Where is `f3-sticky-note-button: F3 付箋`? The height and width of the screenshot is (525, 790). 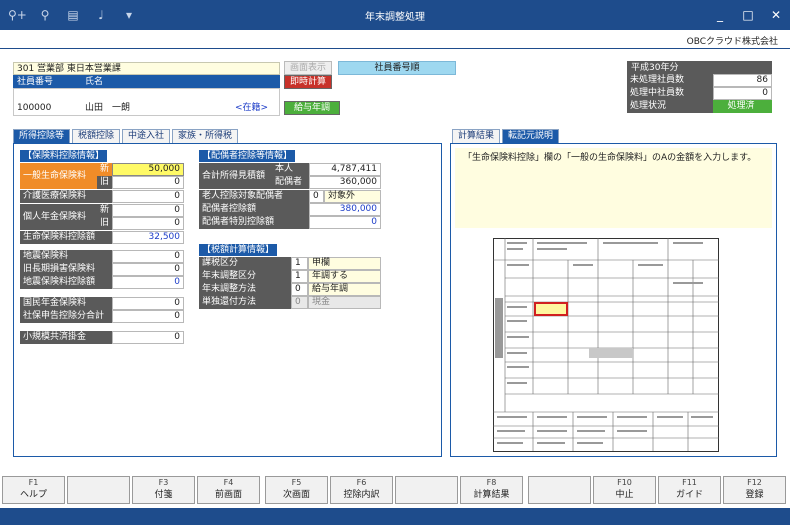
f3-sticky-note-button: F3 付箋 is located at coordinates (163, 490).